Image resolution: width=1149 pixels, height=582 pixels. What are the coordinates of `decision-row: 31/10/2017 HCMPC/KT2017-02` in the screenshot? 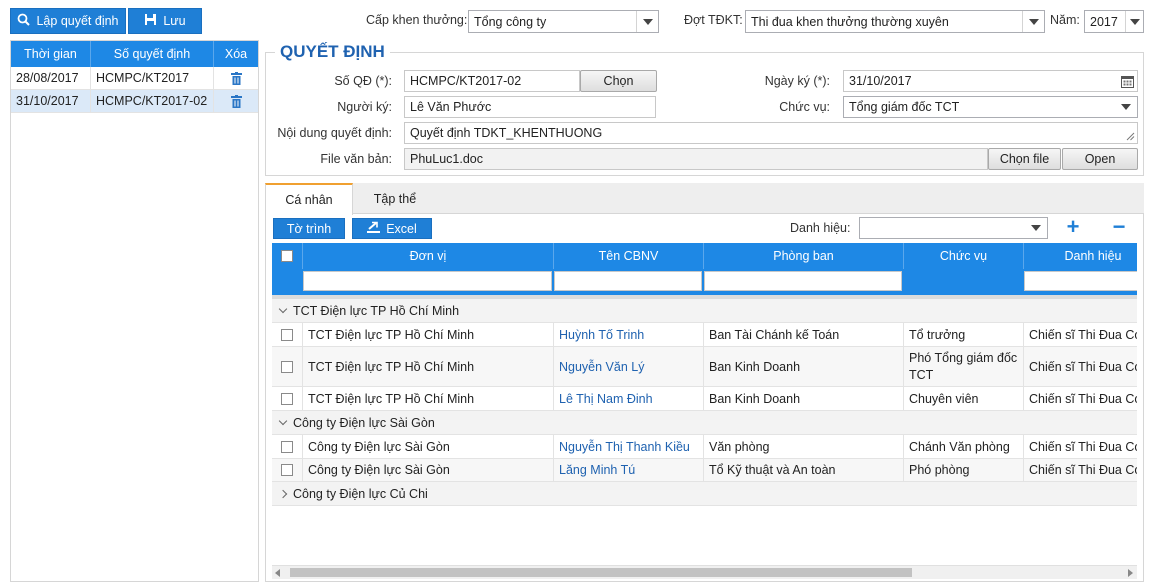 It's located at (134, 101).